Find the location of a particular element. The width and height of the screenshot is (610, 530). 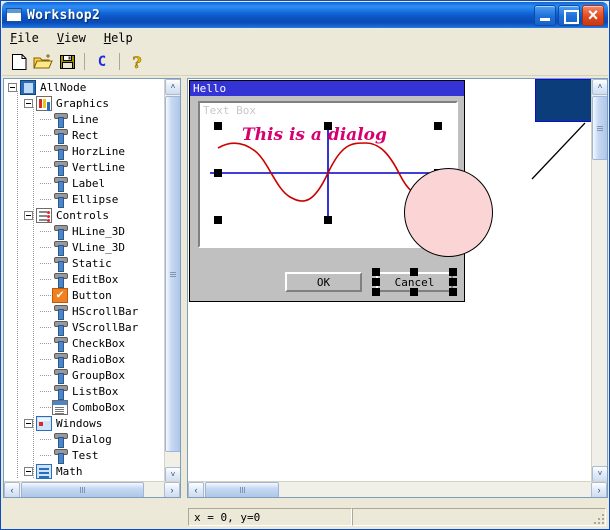

tree-item-label: EditBox is located at coordinates (95, 279).